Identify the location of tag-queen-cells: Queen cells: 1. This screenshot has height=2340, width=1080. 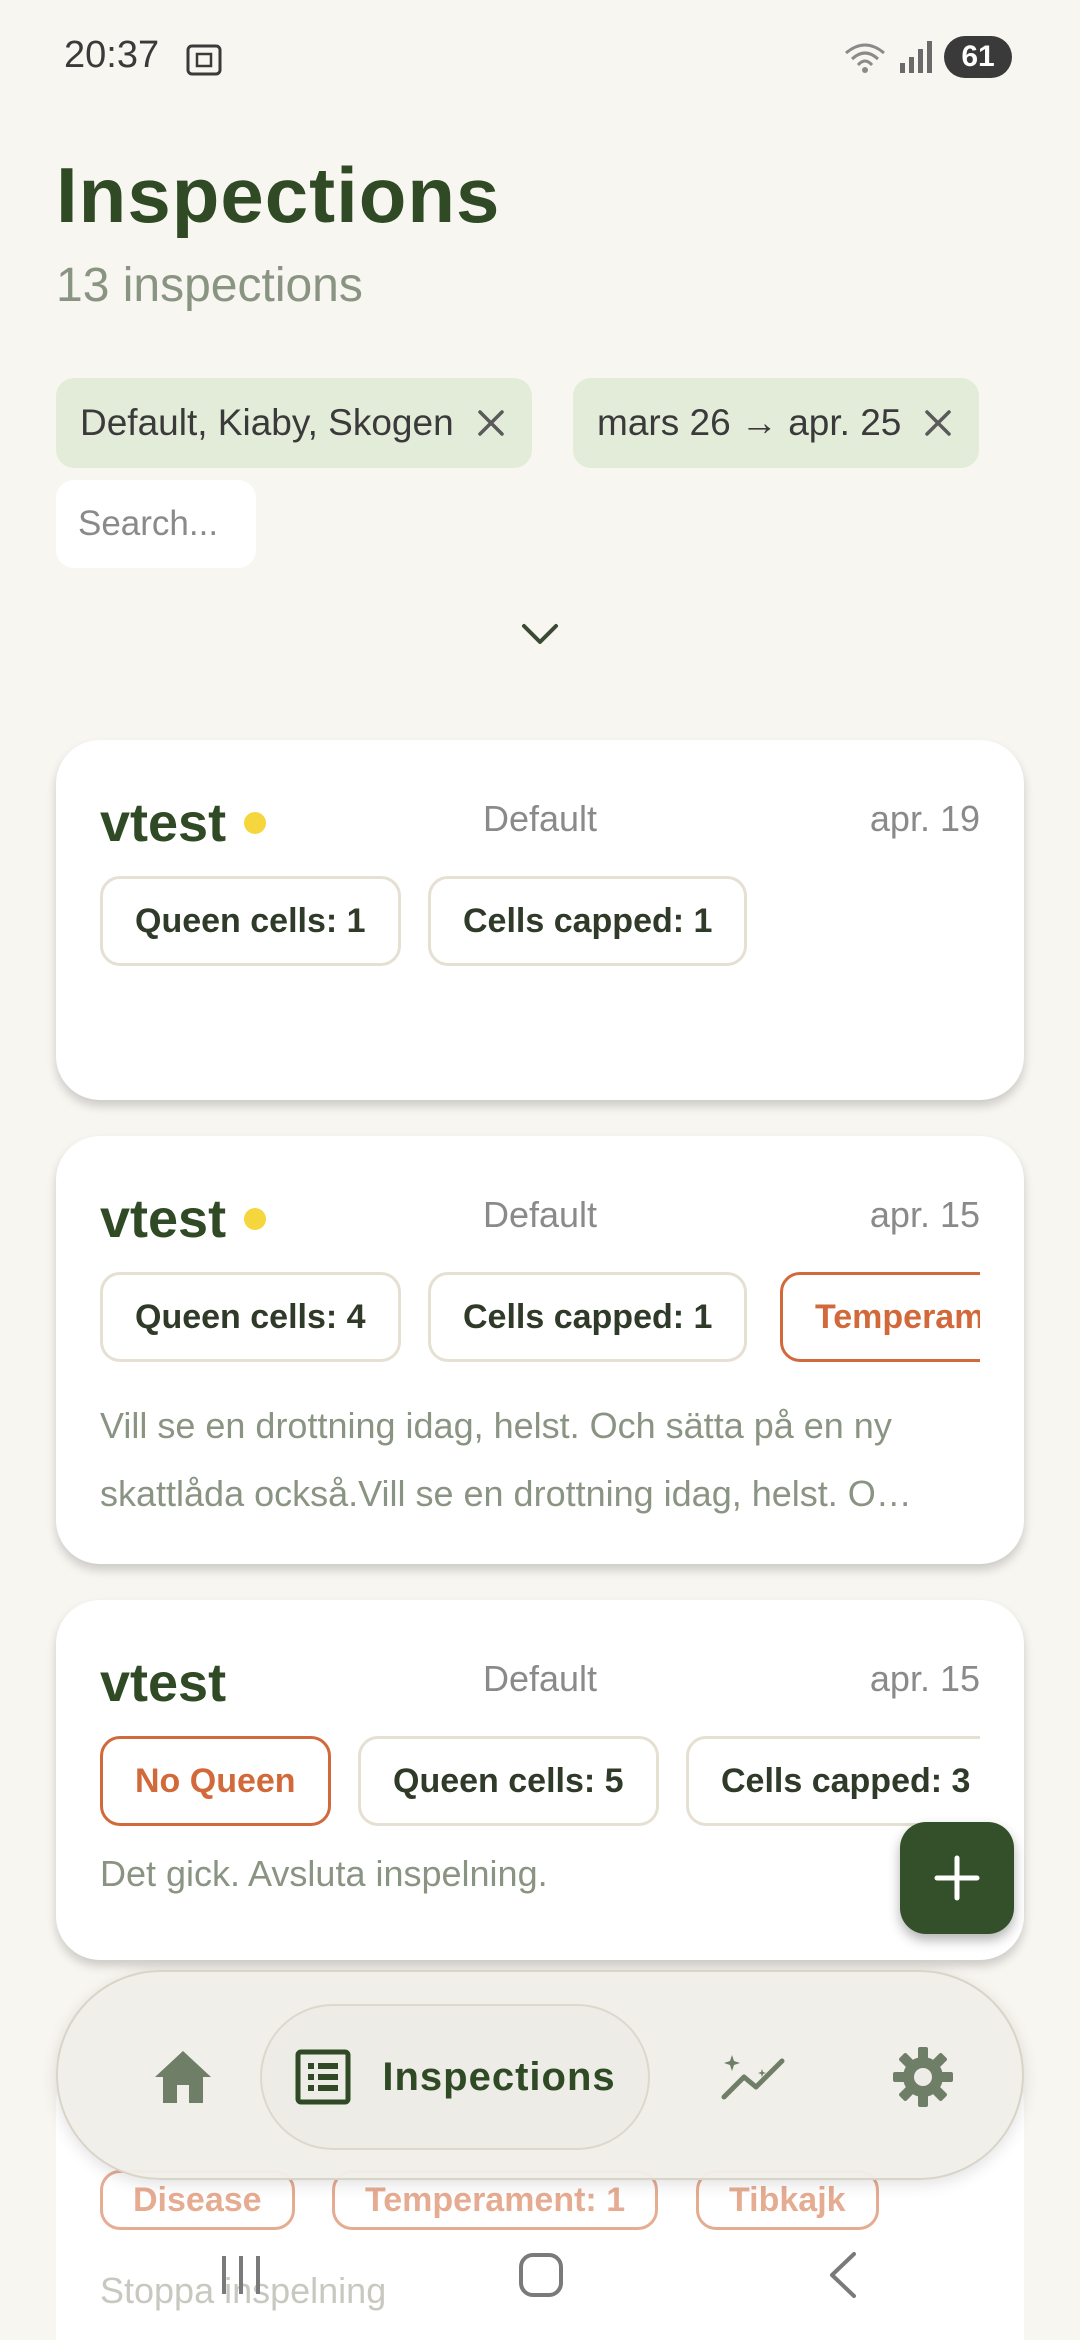
(250, 921).